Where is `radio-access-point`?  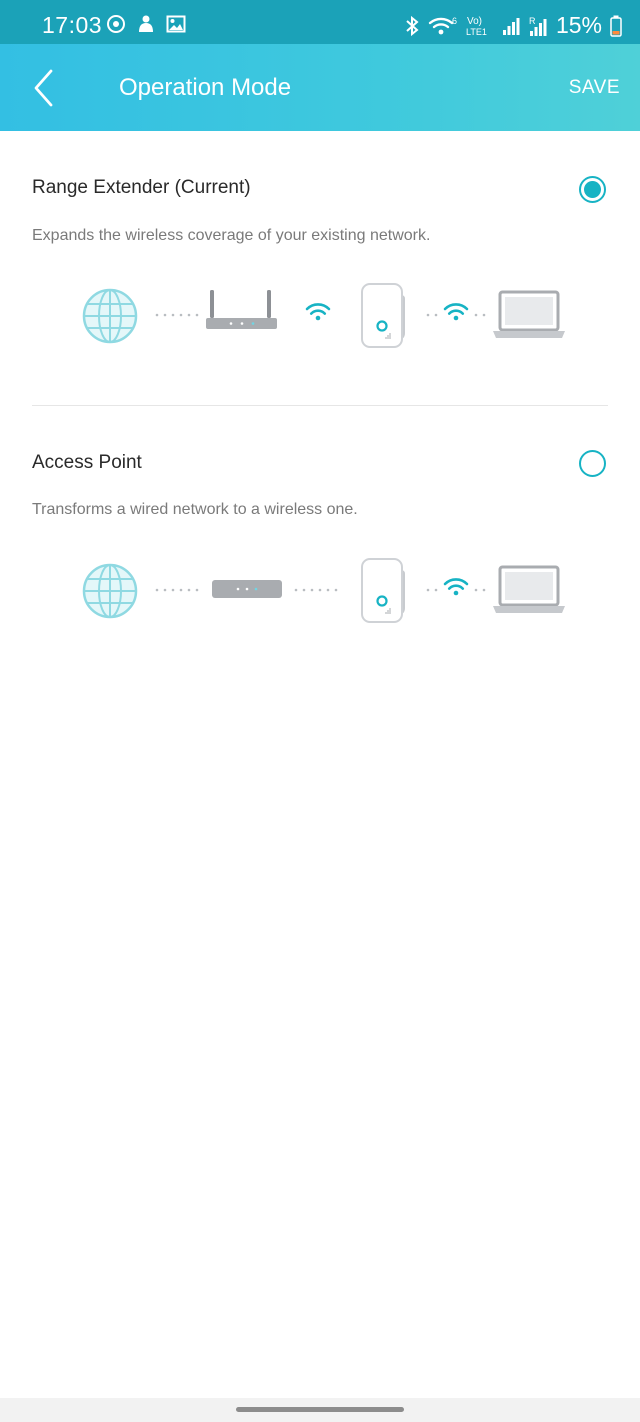
radio-access-point is located at coordinates (592, 463).